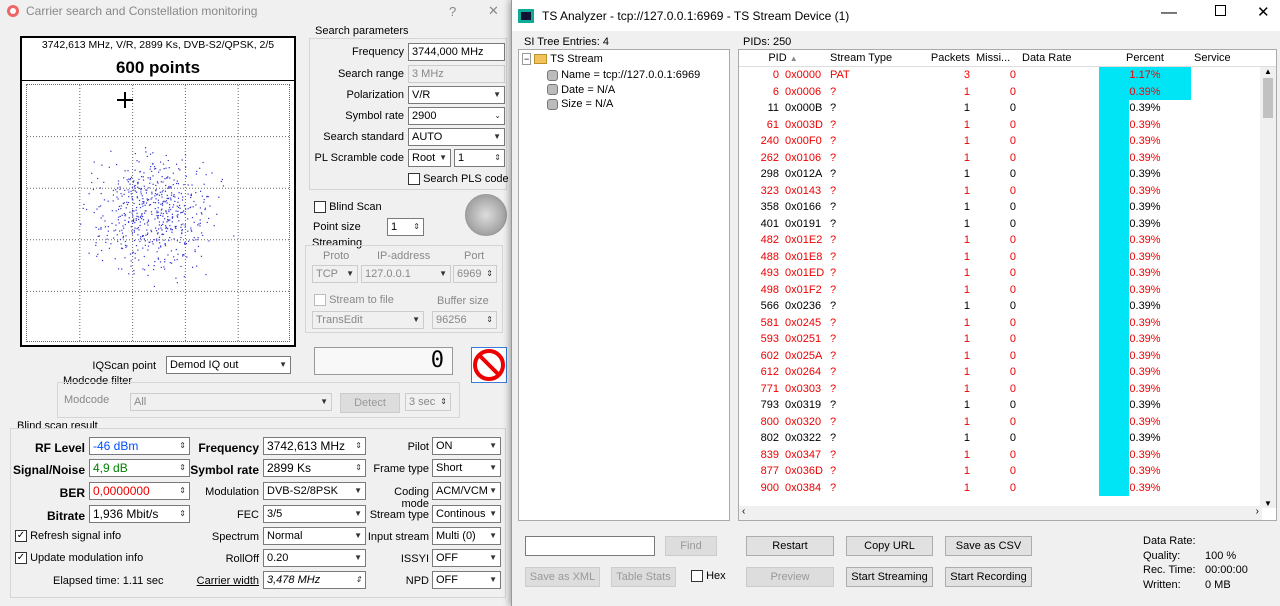 The width and height of the screenshot is (1280, 606). Describe the element at coordinates (1007, 240) in the screenshot. I see `table-row: 482 0x01E2? 1 0 0.39%` at that location.